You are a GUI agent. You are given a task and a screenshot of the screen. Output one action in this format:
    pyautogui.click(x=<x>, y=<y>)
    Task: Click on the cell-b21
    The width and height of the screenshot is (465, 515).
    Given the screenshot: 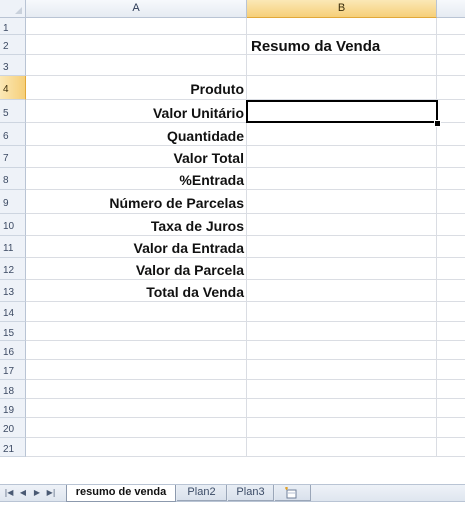 What is the action you would take?
    pyautogui.click(x=342, y=447)
    